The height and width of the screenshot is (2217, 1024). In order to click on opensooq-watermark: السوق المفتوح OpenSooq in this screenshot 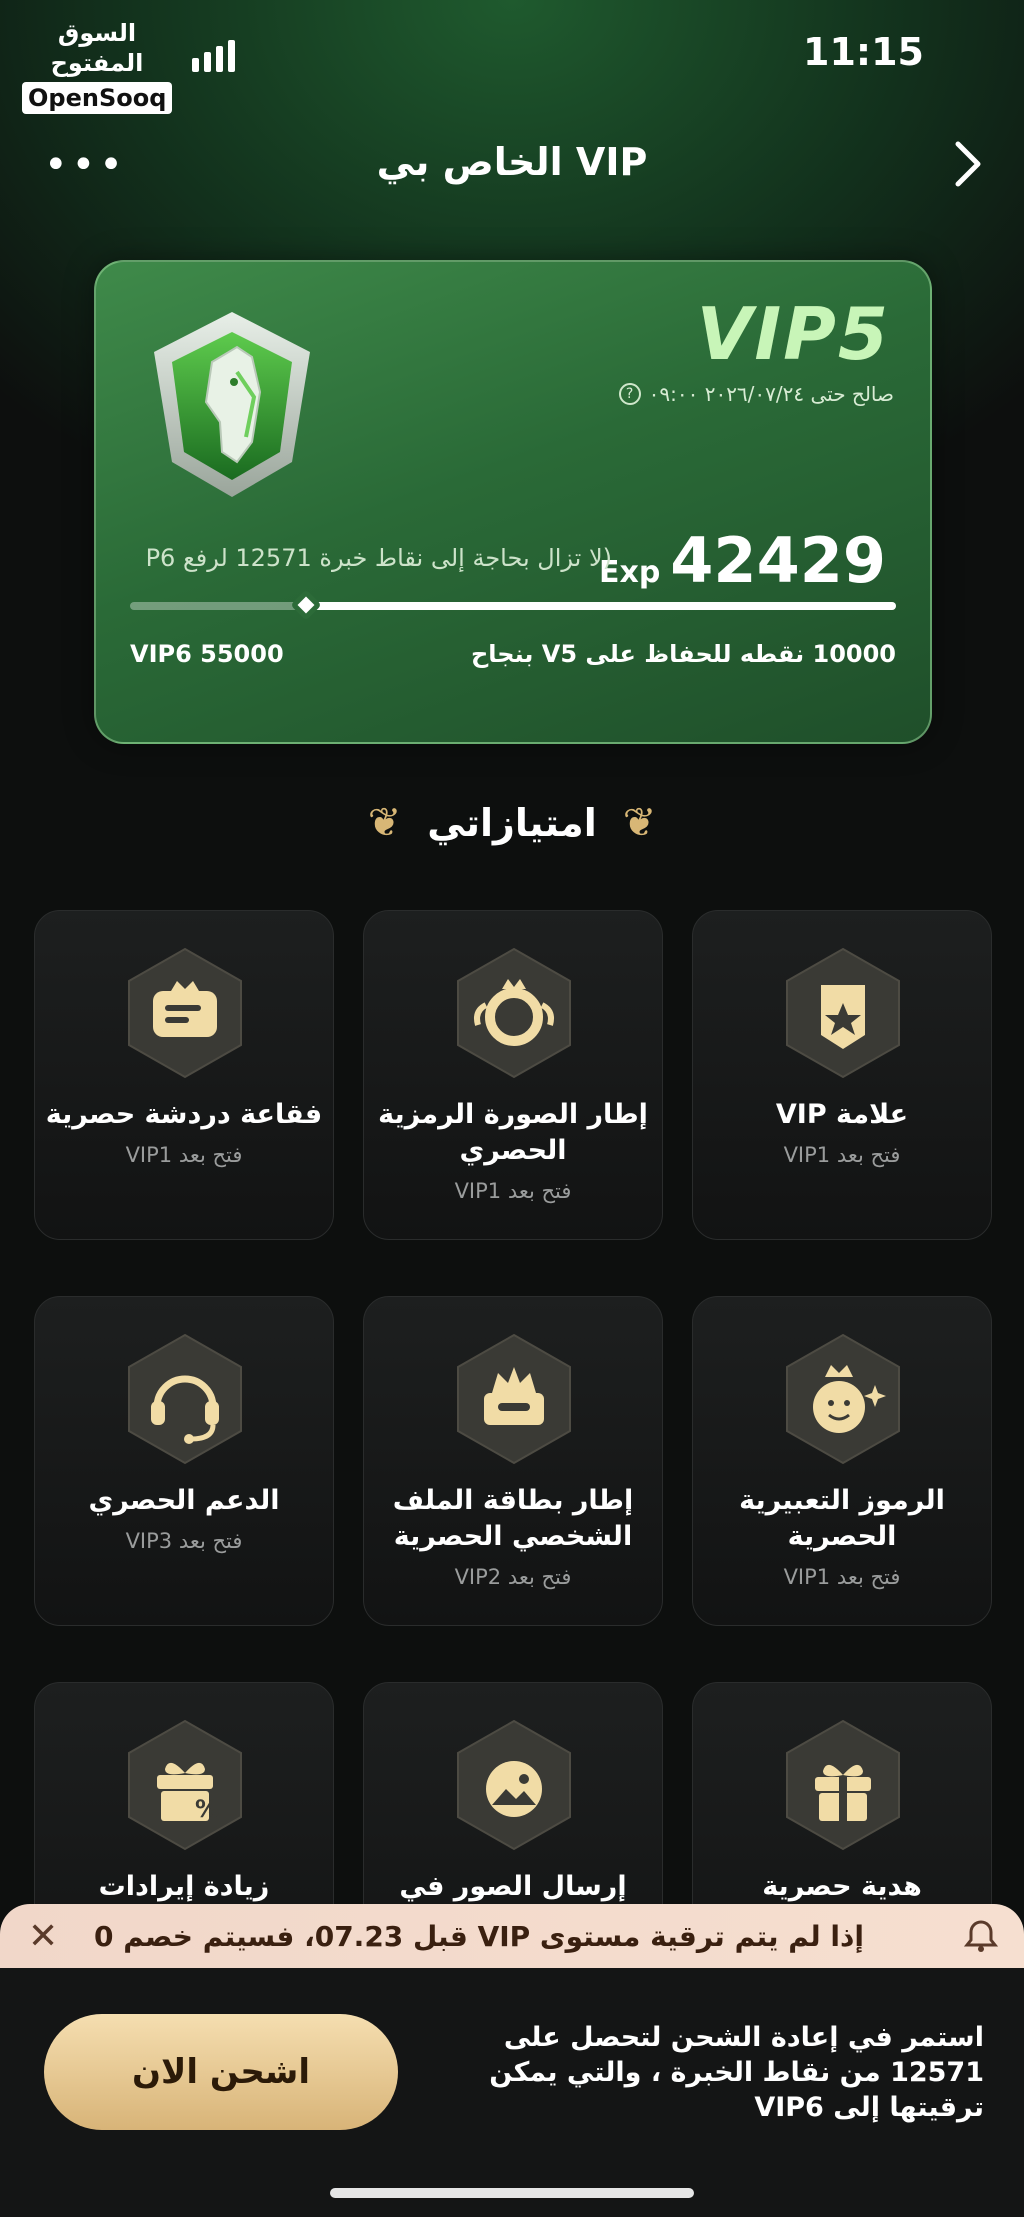, I will do `click(97, 66)`.